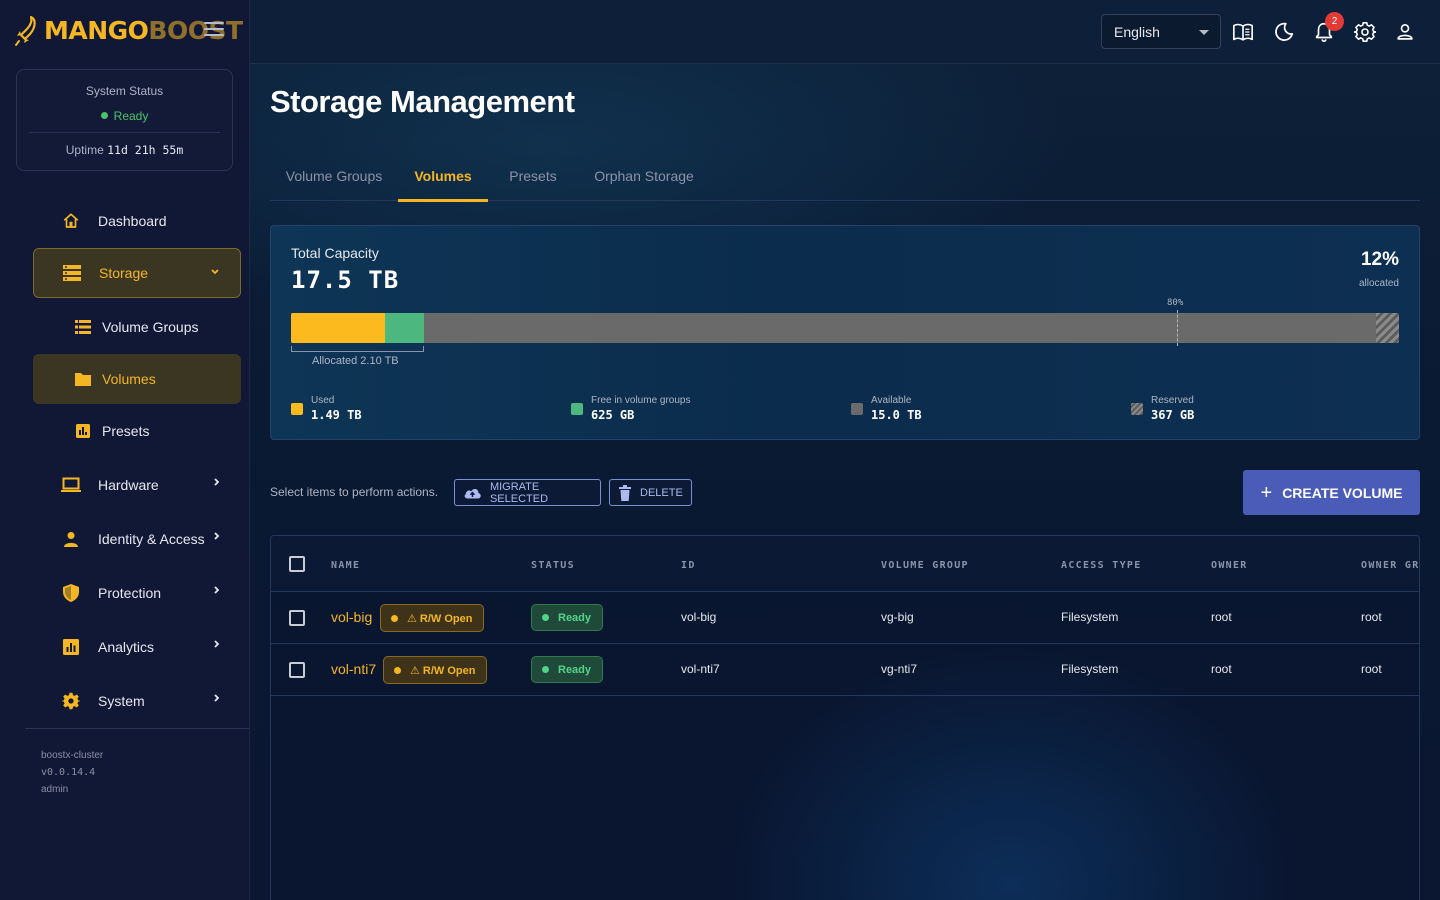 This screenshot has width=1440, height=900. What do you see at coordinates (1365, 32) in the screenshot?
I see `settings-icon` at bounding box center [1365, 32].